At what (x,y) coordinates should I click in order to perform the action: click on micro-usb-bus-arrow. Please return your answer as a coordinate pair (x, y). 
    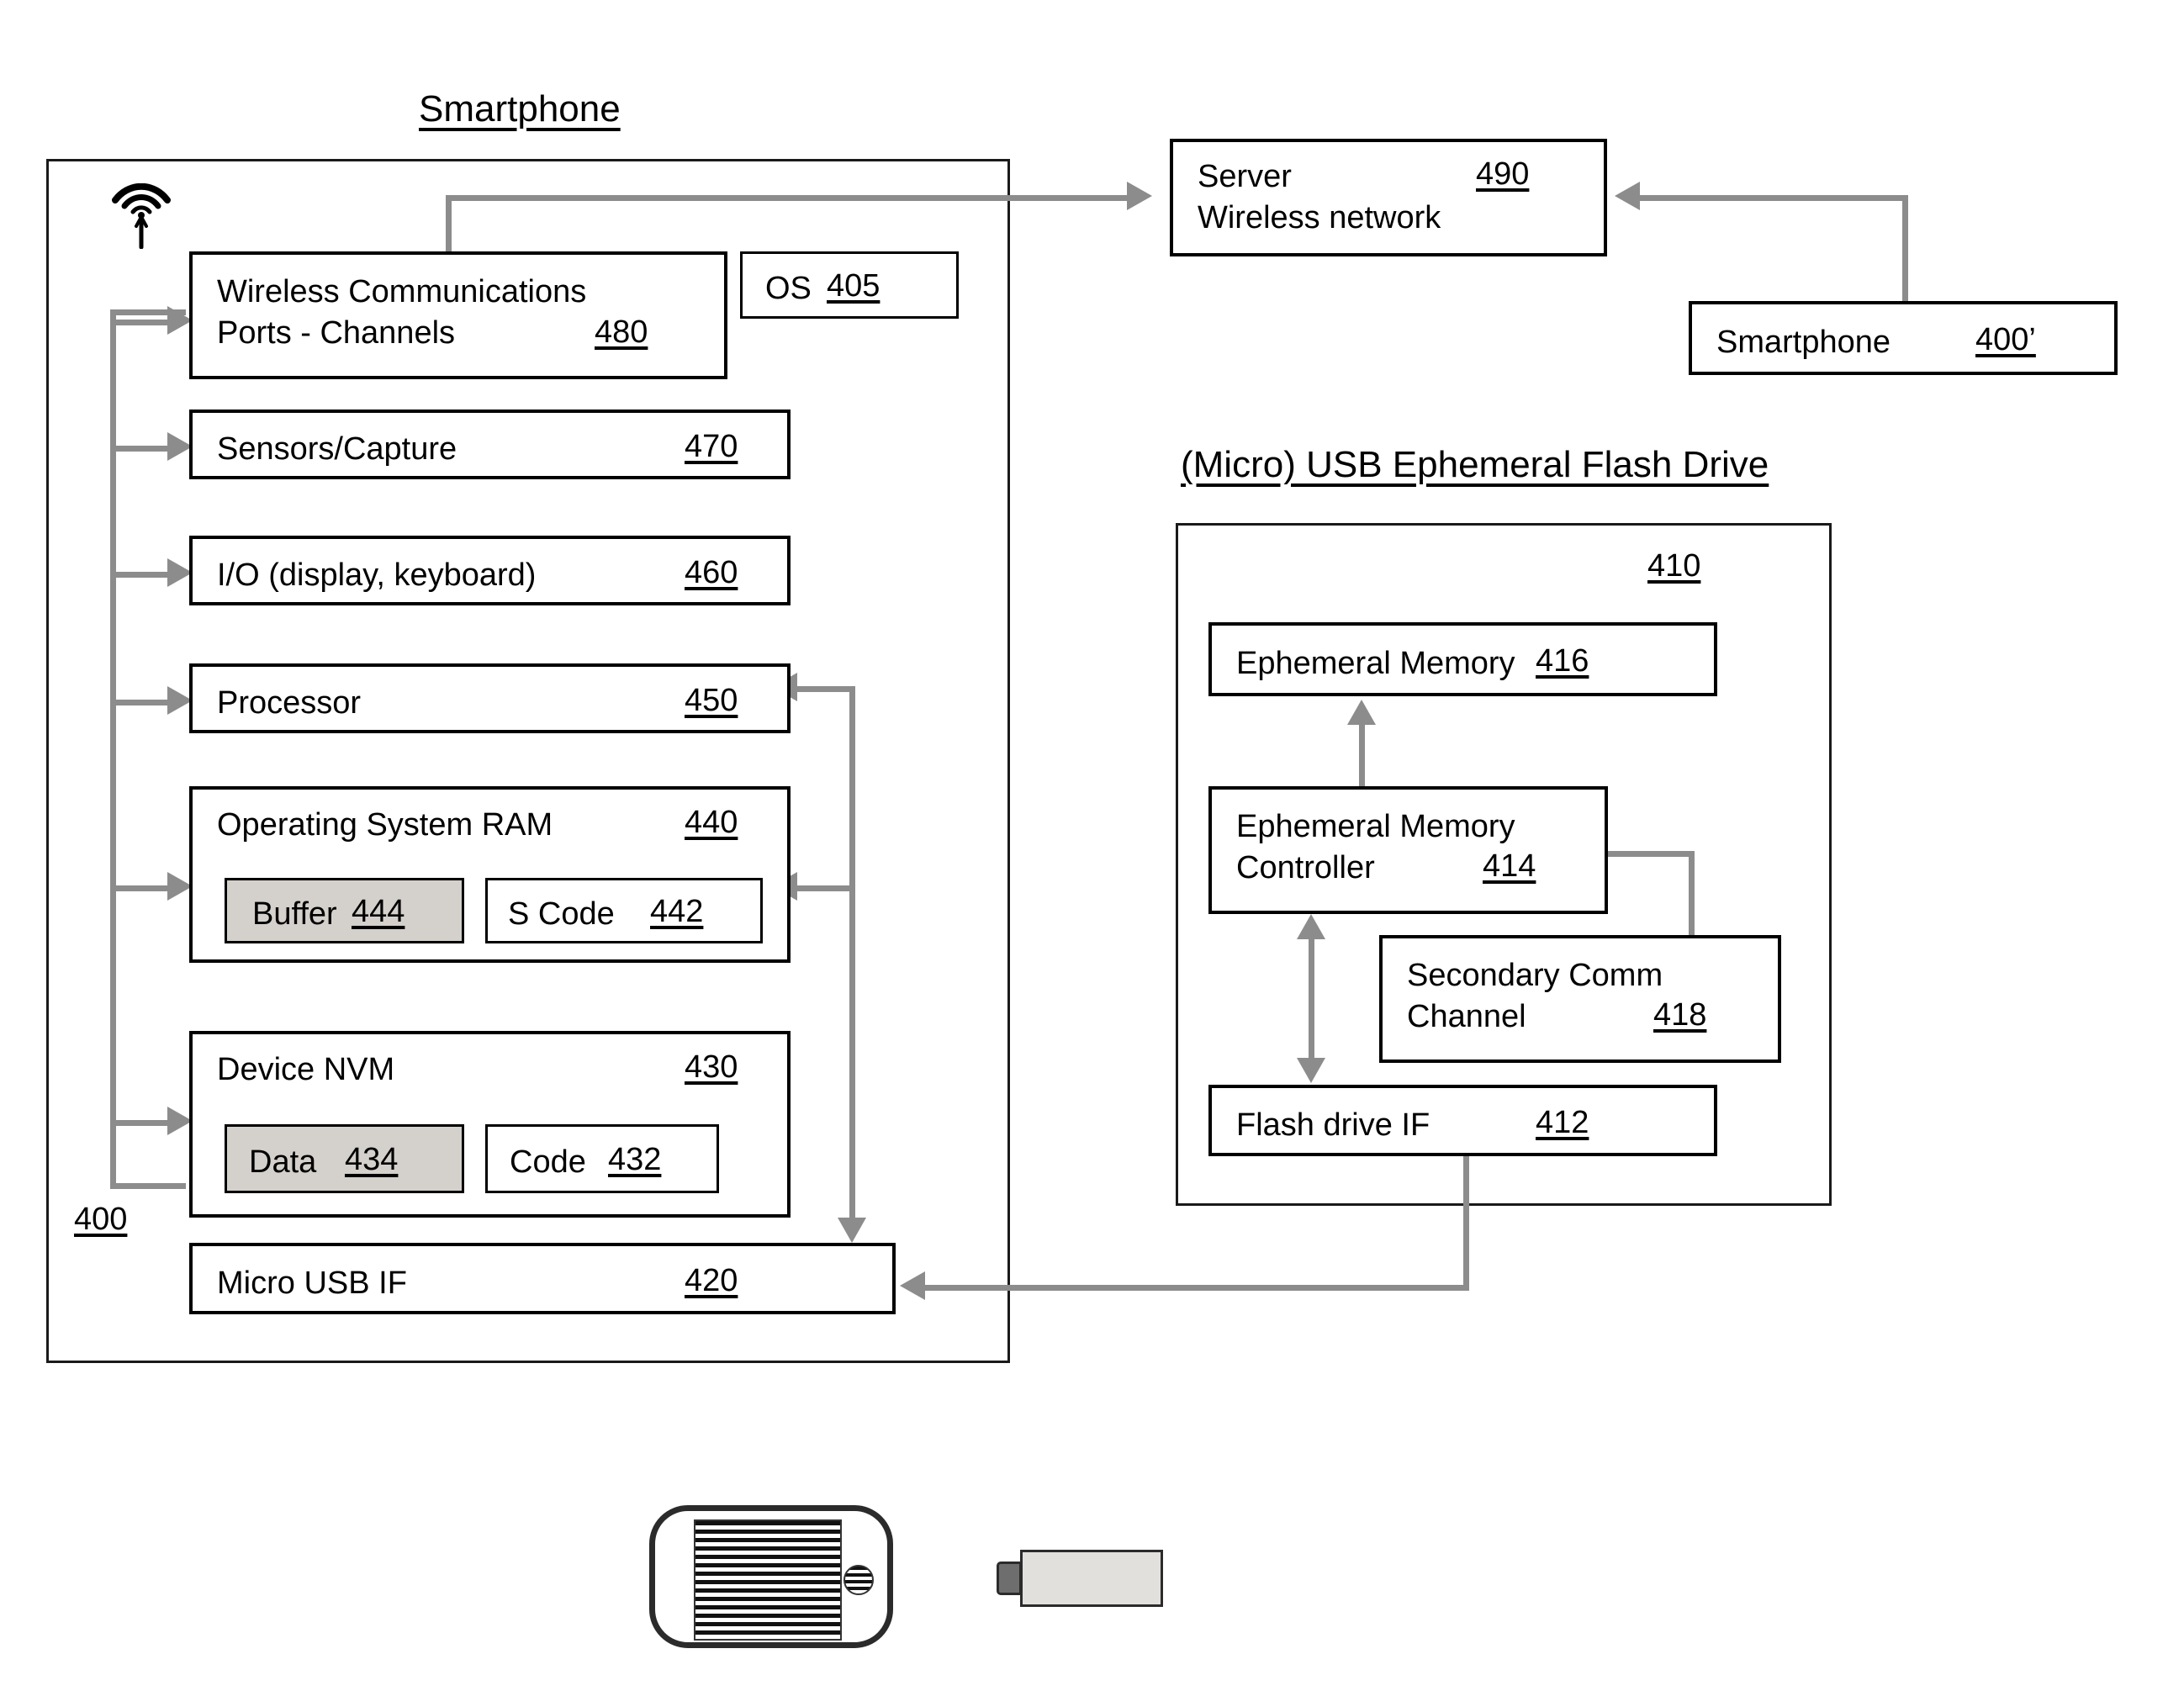
    Looking at the image, I should click on (852, 1230).